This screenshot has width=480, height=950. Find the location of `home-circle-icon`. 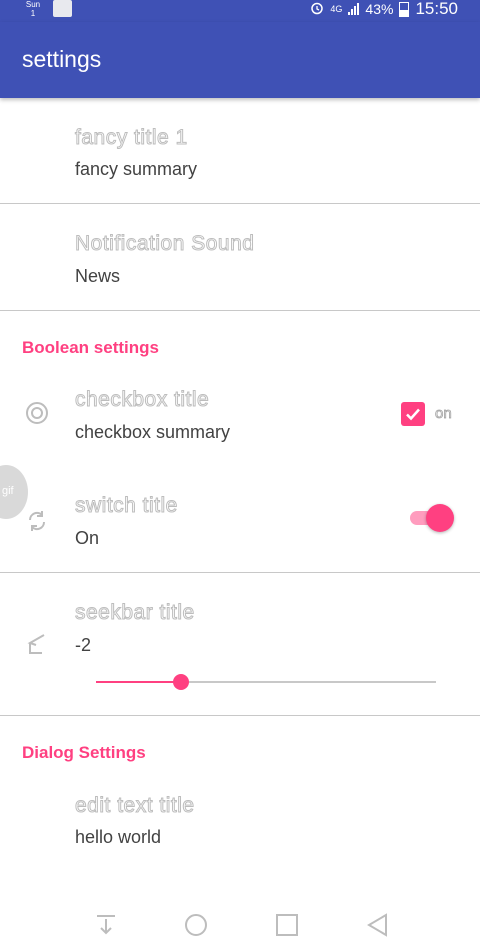

home-circle-icon is located at coordinates (196, 925).